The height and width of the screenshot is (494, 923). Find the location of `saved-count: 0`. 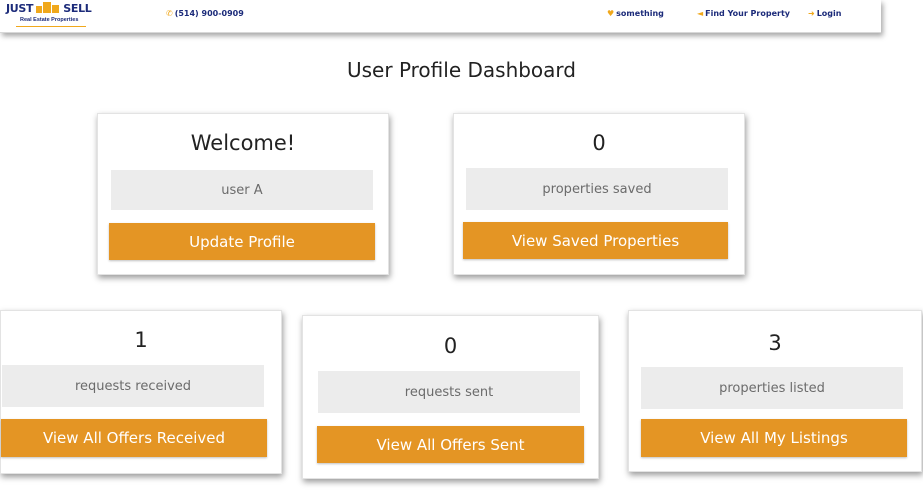

saved-count: 0 is located at coordinates (599, 143).